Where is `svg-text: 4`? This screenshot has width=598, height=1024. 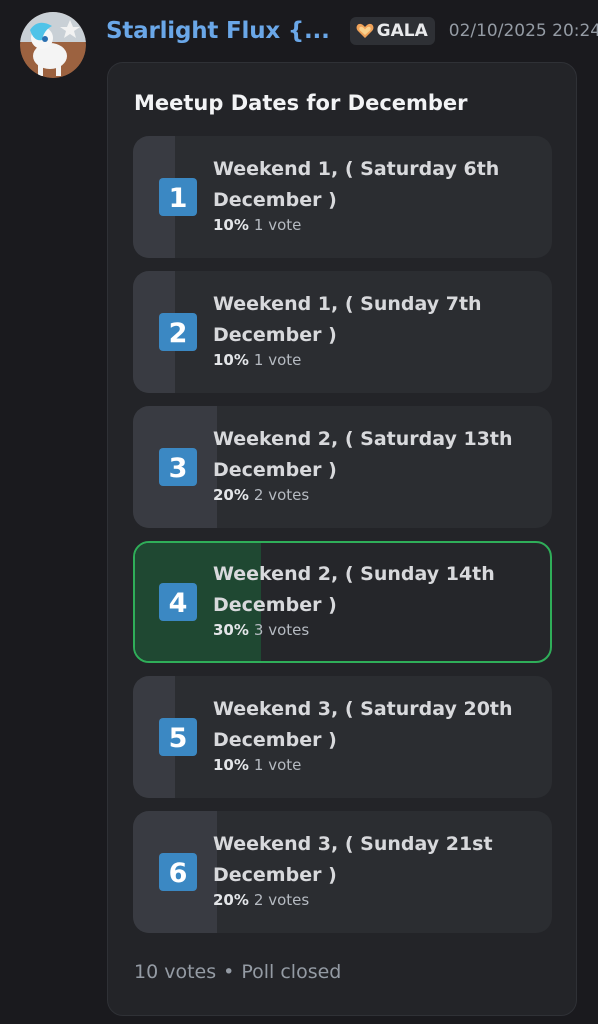 svg-text: 4 is located at coordinates (178, 603).